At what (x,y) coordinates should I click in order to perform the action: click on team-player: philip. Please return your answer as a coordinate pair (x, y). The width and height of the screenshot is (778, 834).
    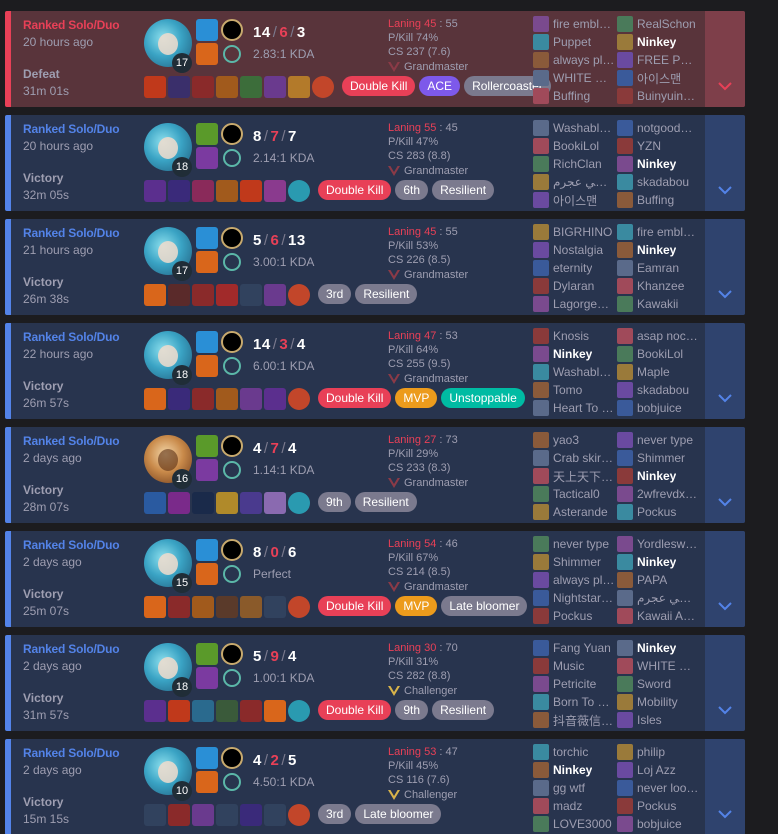
    Looking at the image, I should click on (658, 752).